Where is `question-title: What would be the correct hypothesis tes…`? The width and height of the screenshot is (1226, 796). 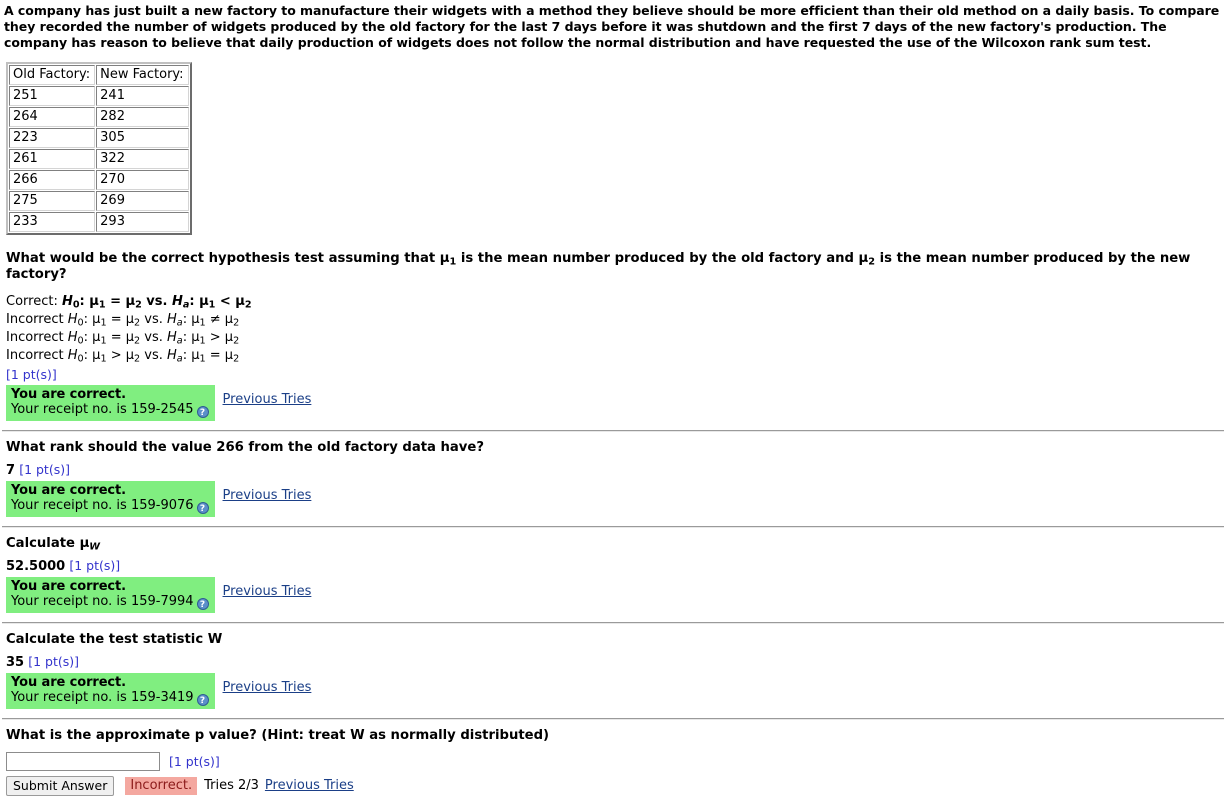 question-title: What would be the correct hypothesis tes… is located at coordinates (615, 267).